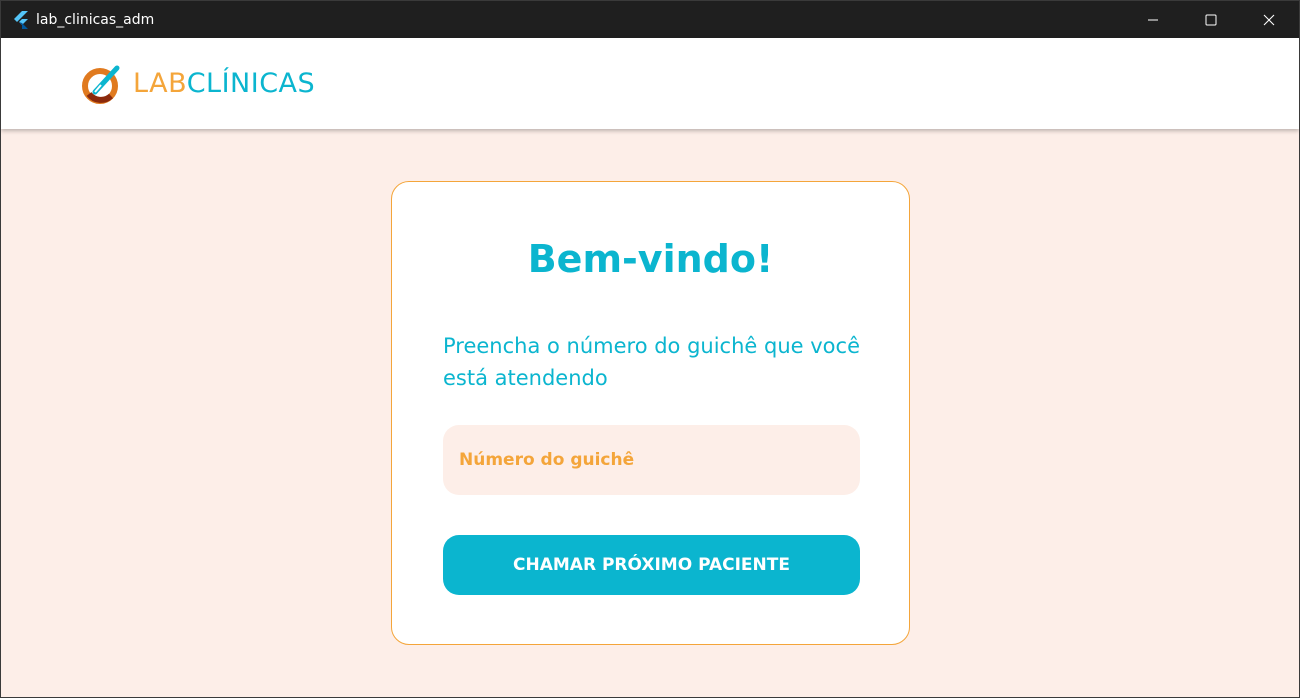  Describe the element at coordinates (160, 83) in the screenshot. I see `logo-text-lab: LAB` at that location.